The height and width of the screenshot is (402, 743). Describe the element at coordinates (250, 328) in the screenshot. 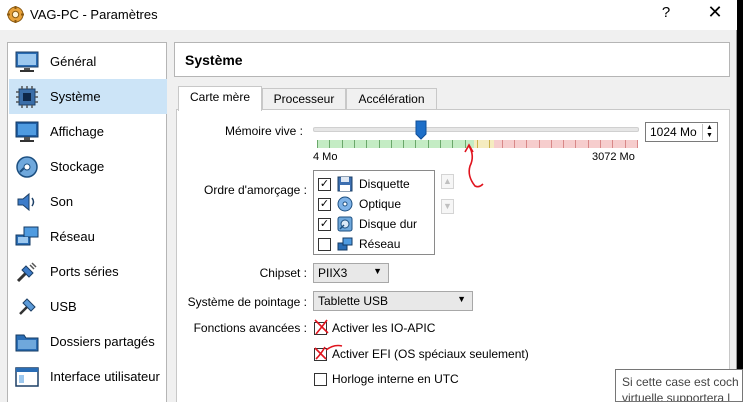

I see `features-label: Fonctions avancées :` at that location.